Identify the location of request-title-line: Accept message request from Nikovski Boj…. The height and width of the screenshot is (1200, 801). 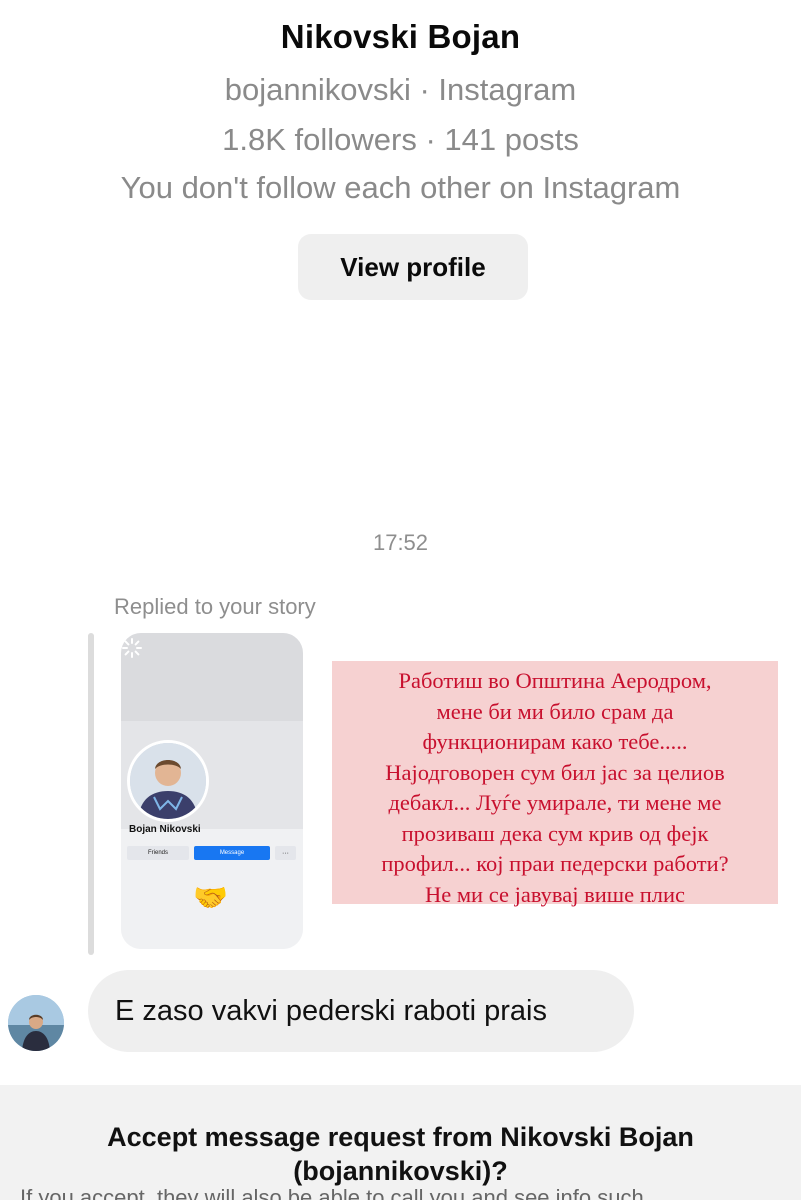
(400, 1137).